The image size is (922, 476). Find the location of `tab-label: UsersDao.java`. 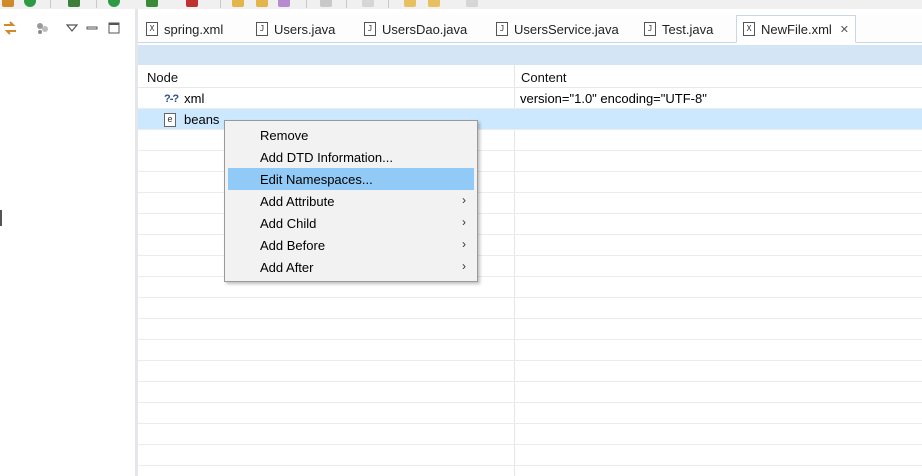

tab-label: UsersDao.java is located at coordinates (425, 29).